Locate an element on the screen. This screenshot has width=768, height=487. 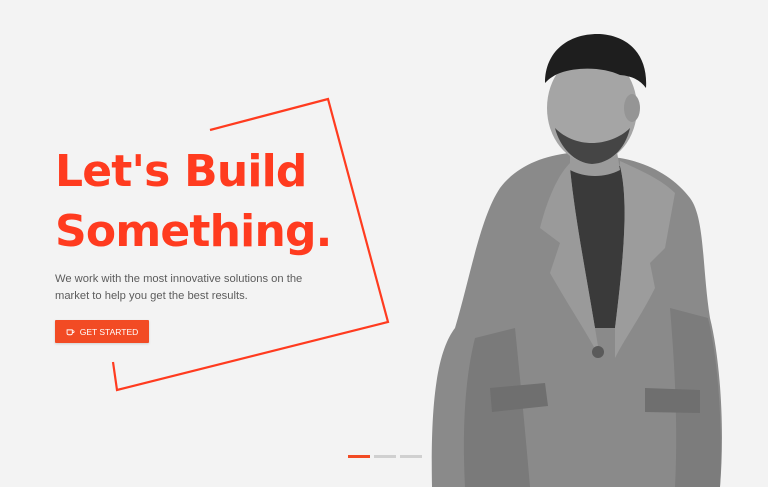
headline-line-1: Let's Build is located at coordinates (181, 171).